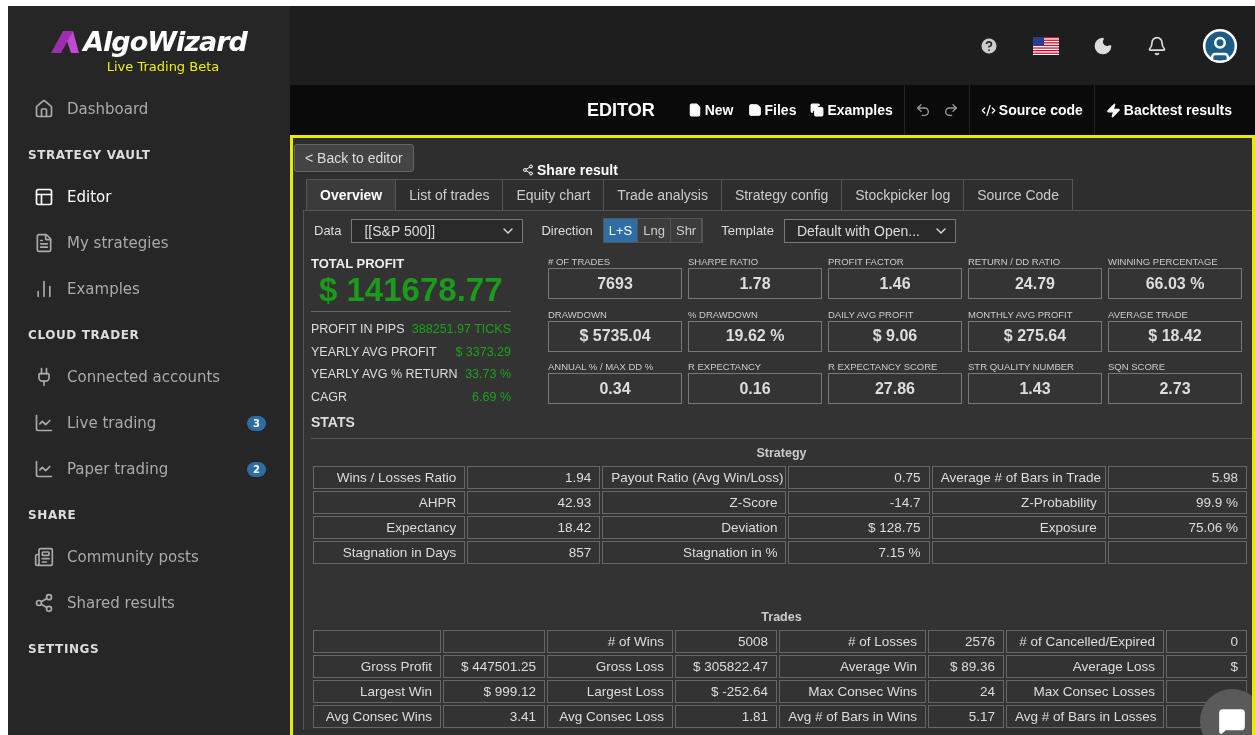 The height and width of the screenshot is (735, 1255). I want to click on row-label: Expectancy, so click(389, 527).